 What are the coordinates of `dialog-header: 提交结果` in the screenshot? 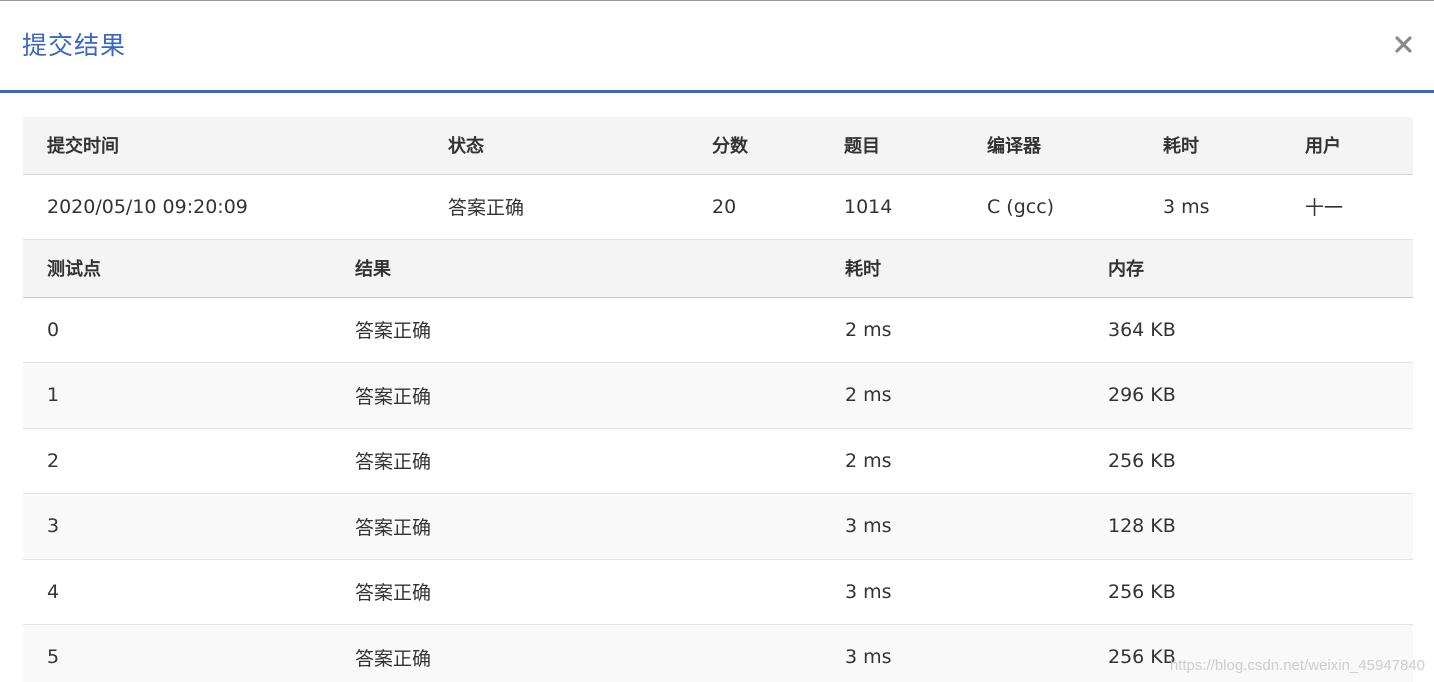 It's located at (717, 47).